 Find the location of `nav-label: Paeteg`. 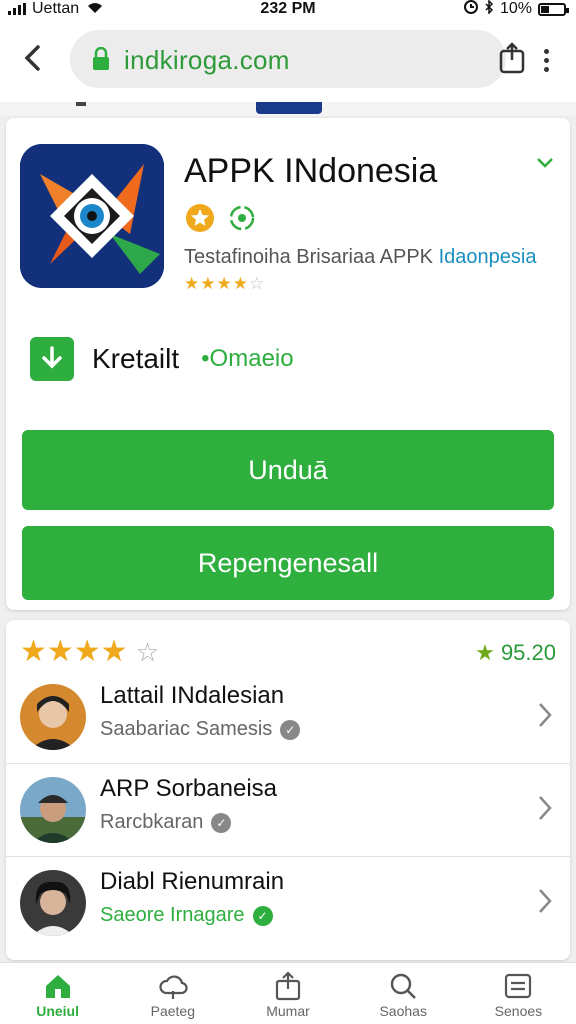

nav-label: Paeteg is located at coordinates (172, 1011).